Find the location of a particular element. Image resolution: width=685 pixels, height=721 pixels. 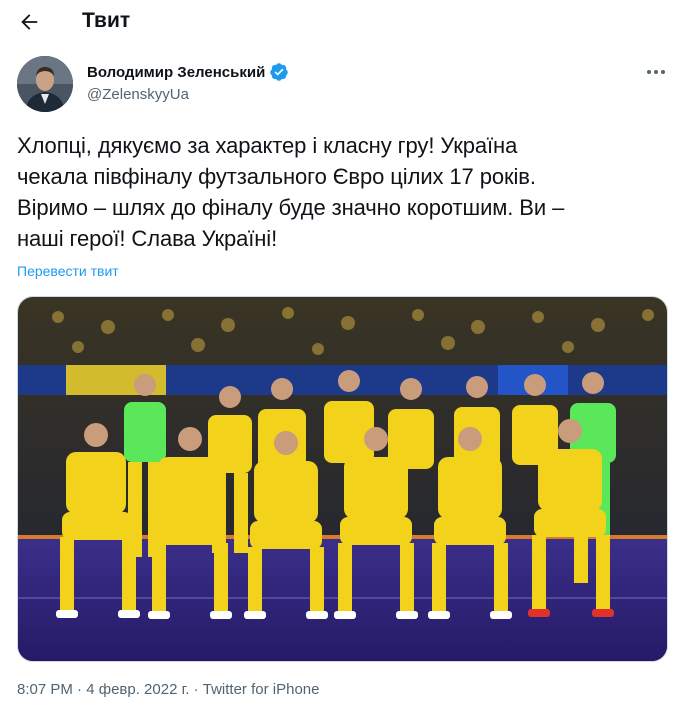

author-handle: @ZelenskyyUa is located at coordinates (138, 94).